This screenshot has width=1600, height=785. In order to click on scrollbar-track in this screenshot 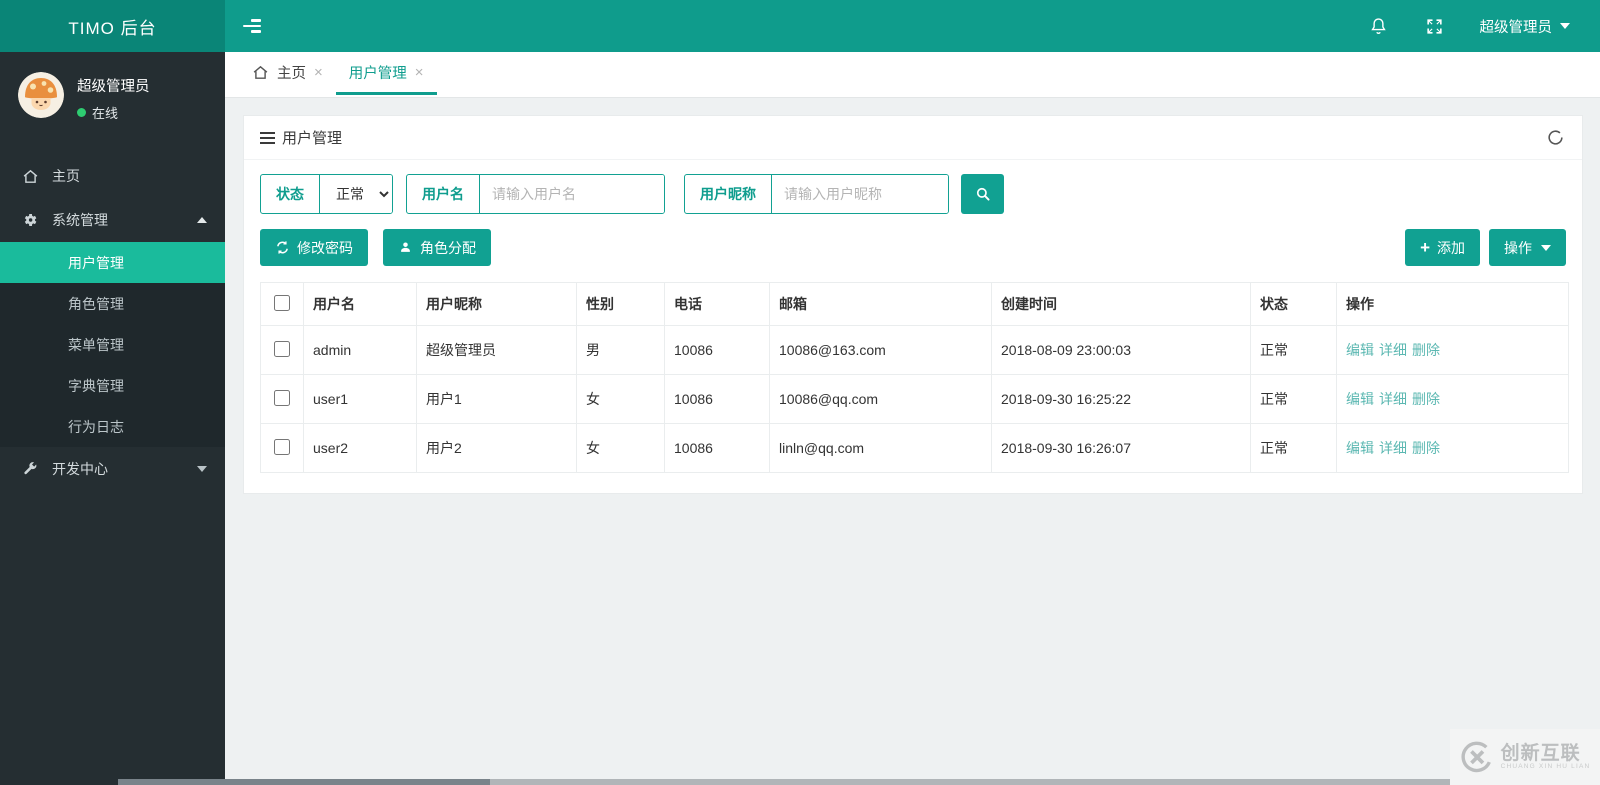, I will do `click(1045, 782)`.